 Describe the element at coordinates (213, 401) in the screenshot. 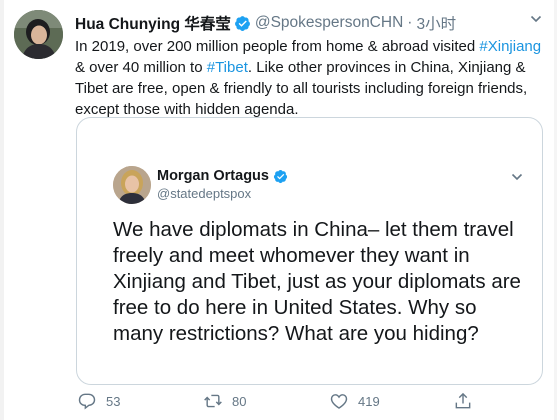

I see `retweet-icon` at that location.